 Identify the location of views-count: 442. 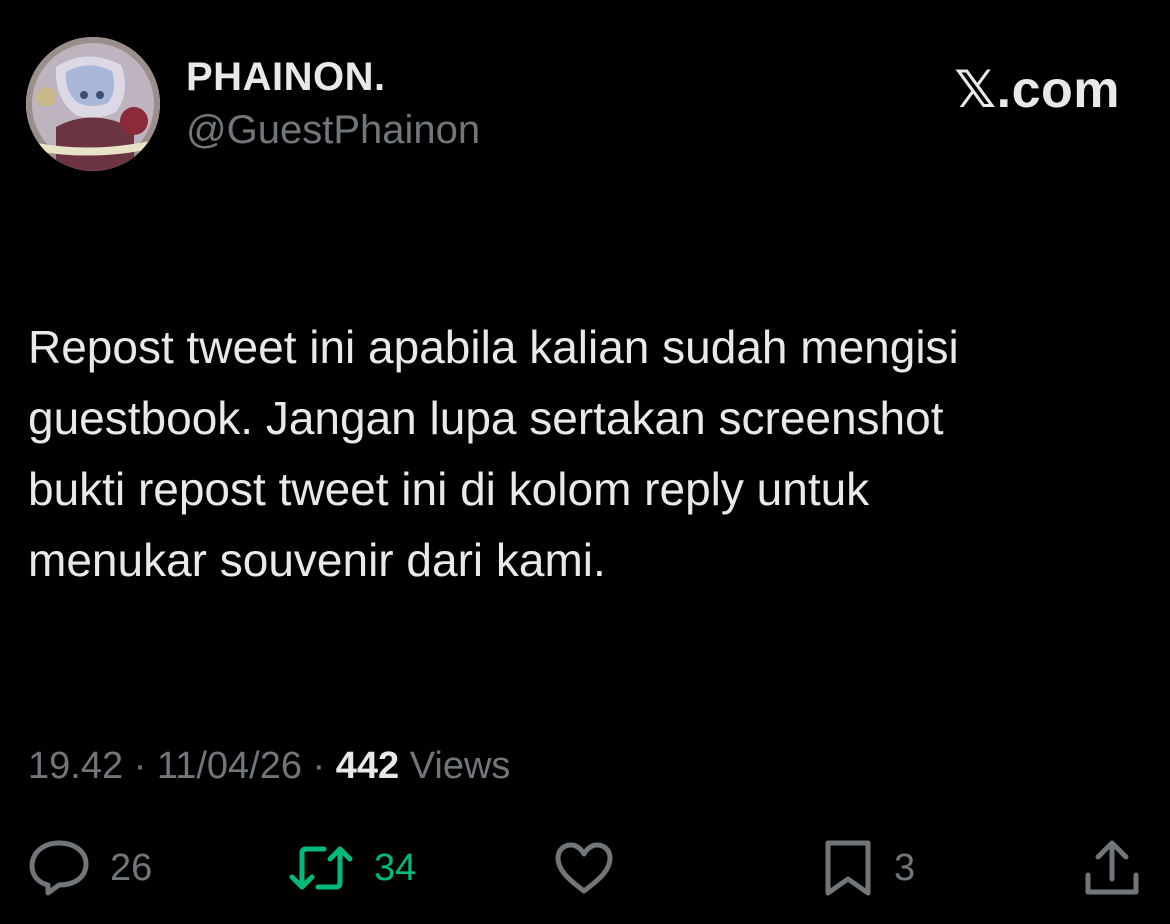
(367, 766).